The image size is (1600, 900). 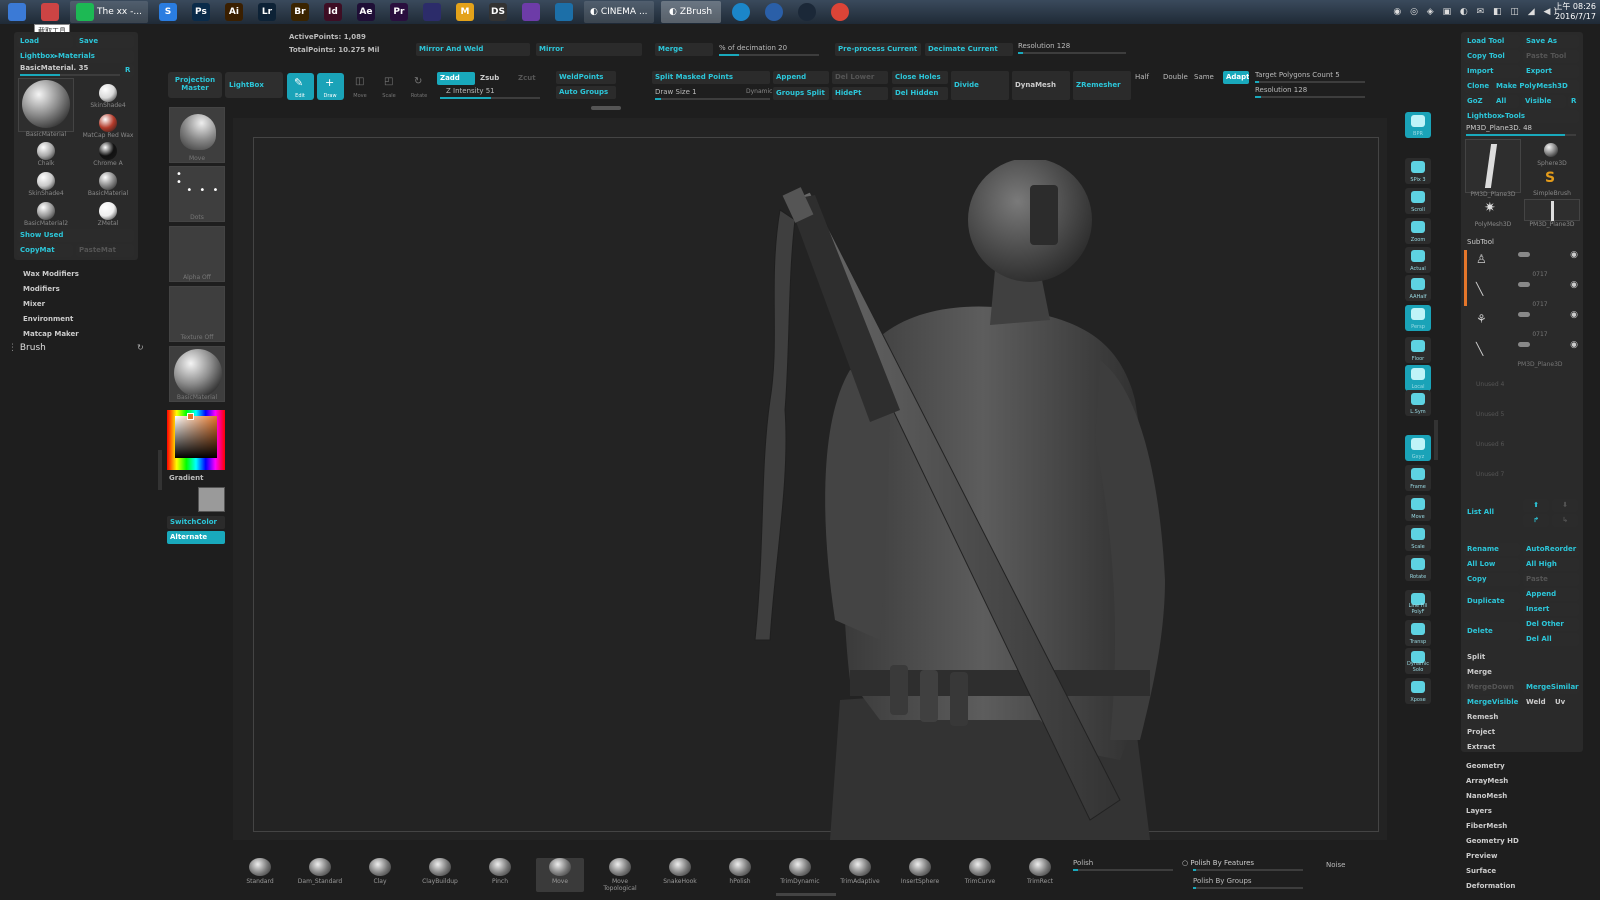 I want to click on brush-trimcurve: TrimCurve, so click(x=980, y=875).